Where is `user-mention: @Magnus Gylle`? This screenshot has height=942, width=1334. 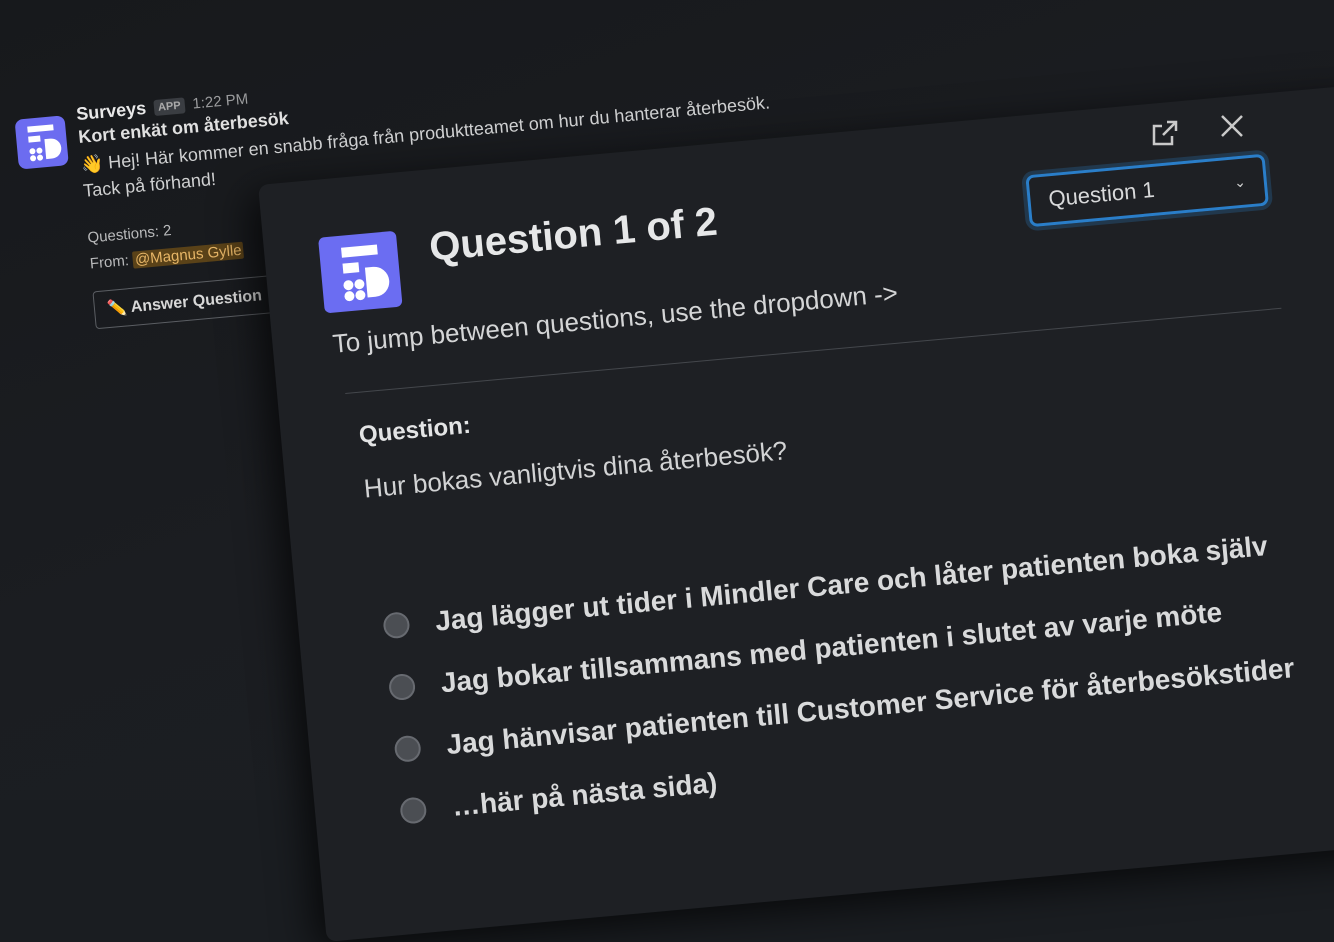 user-mention: @Magnus Gylle is located at coordinates (188, 255).